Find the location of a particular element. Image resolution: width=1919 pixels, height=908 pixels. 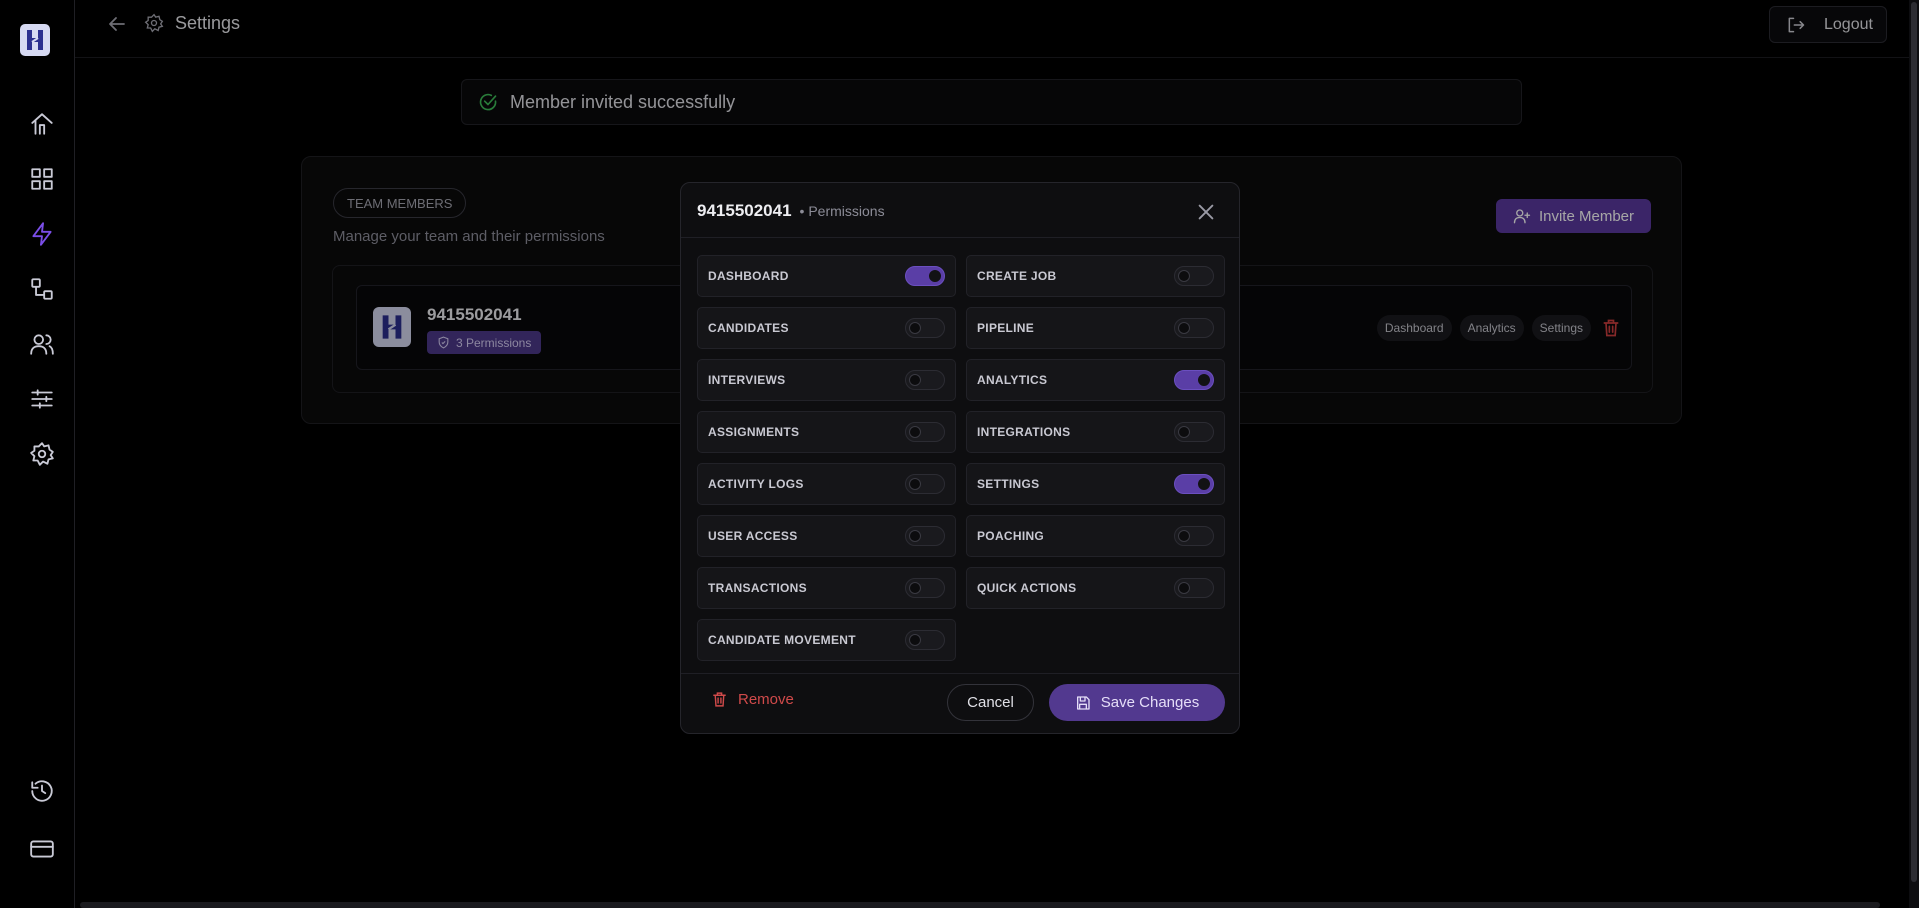

sidebar is located at coordinates (37, 454).